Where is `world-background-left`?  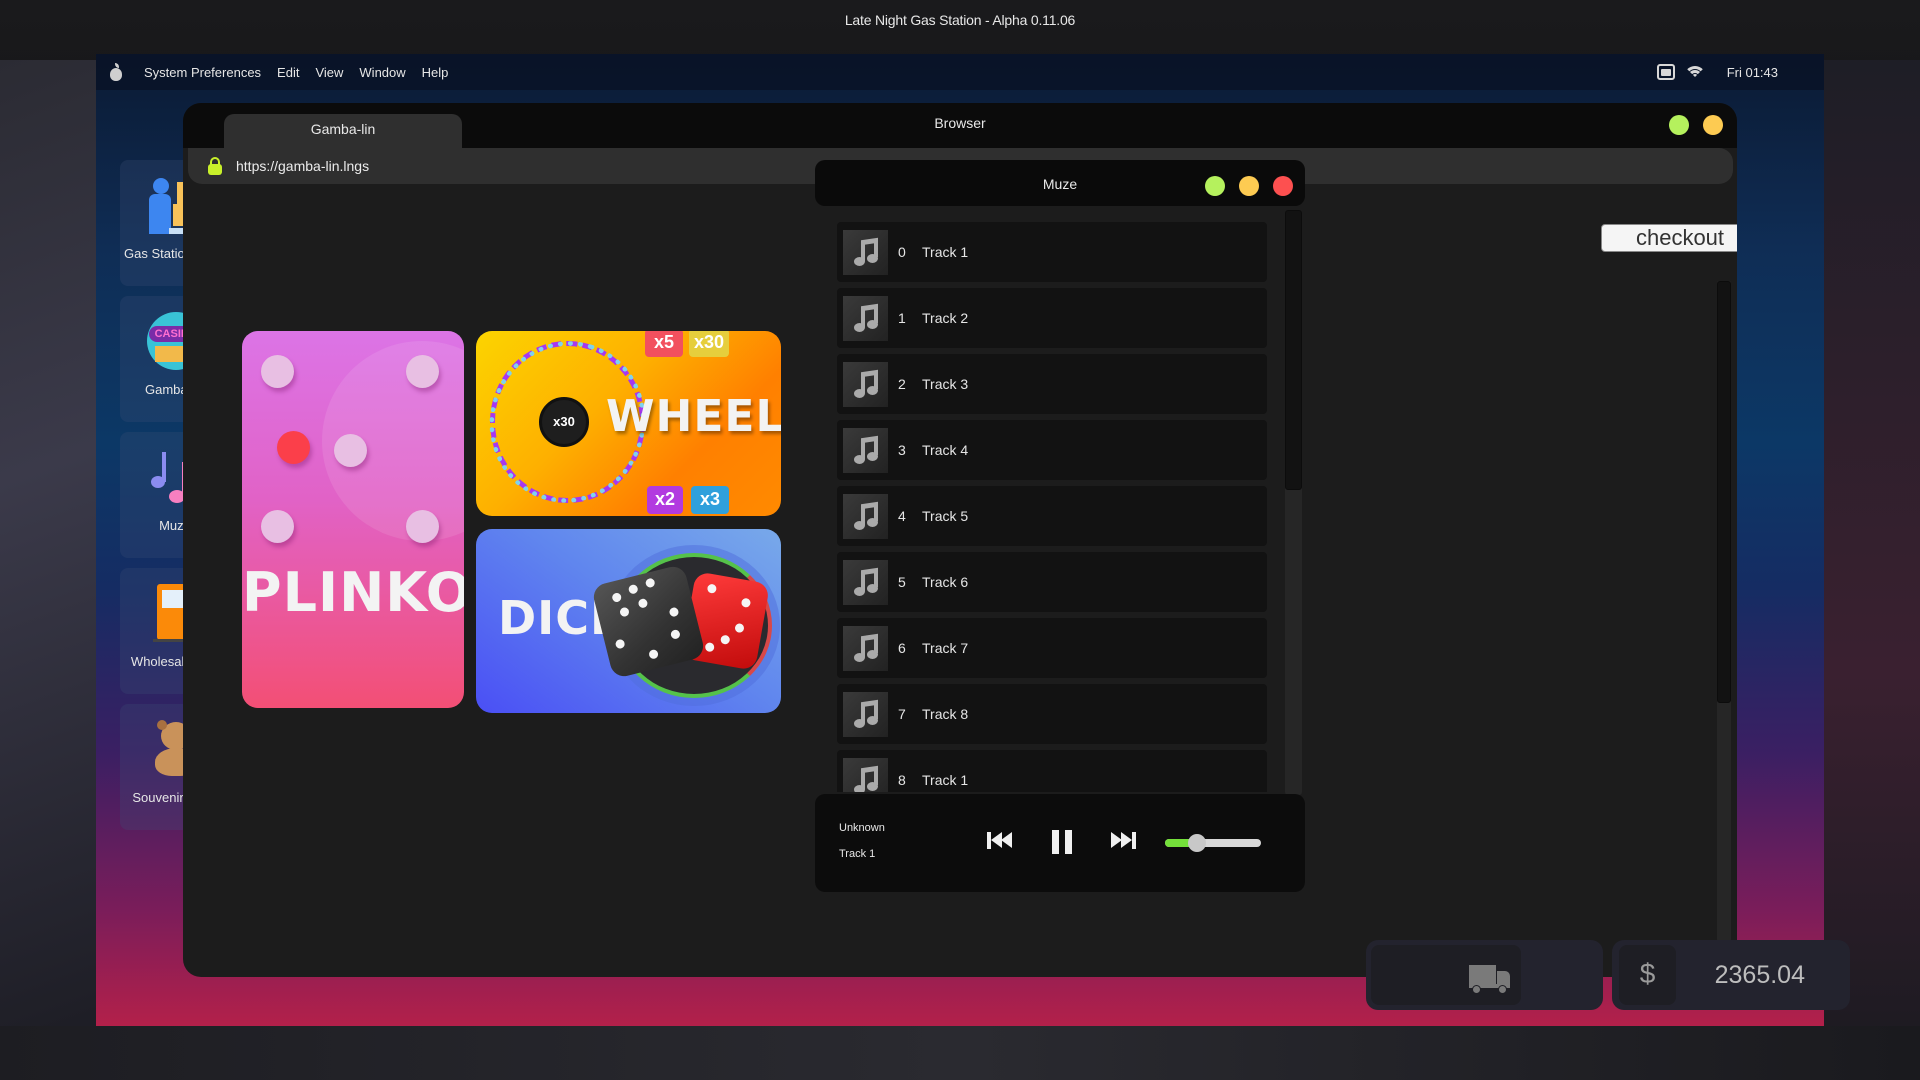 world-background-left is located at coordinates (48, 570).